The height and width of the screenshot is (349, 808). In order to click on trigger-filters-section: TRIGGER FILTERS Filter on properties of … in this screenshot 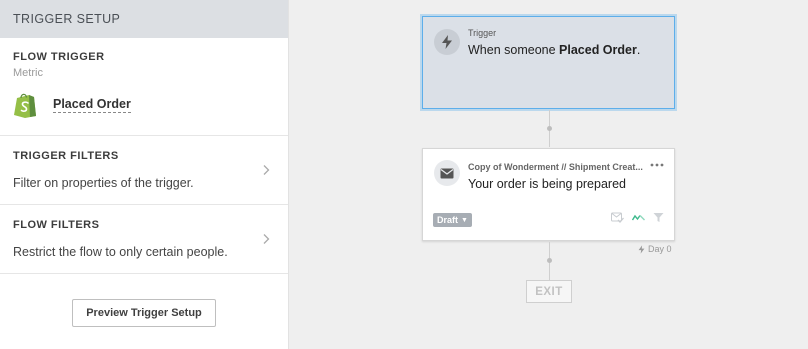, I will do `click(144, 170)`.